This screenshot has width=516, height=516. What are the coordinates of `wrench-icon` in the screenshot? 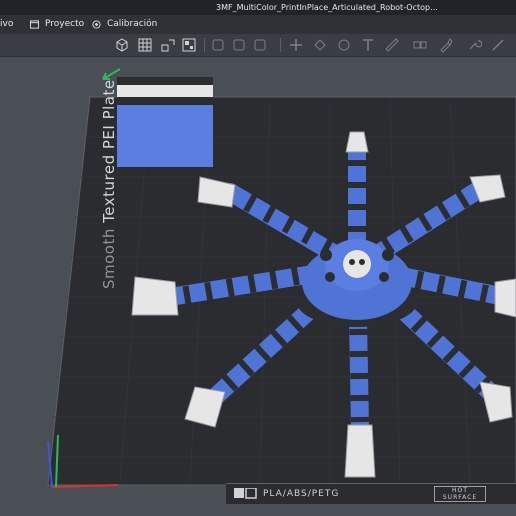 It's located at (474, 45).